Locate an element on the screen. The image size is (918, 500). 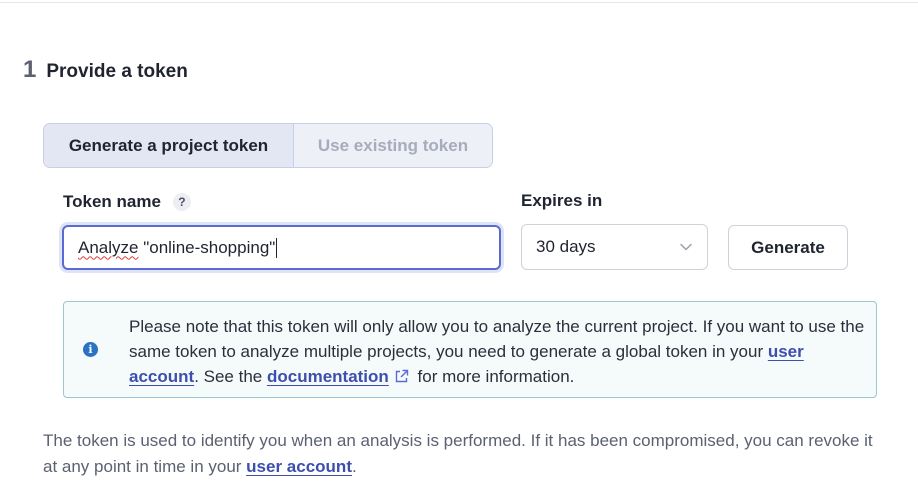
generate-button: Generate is located at coordinates (788, 247).